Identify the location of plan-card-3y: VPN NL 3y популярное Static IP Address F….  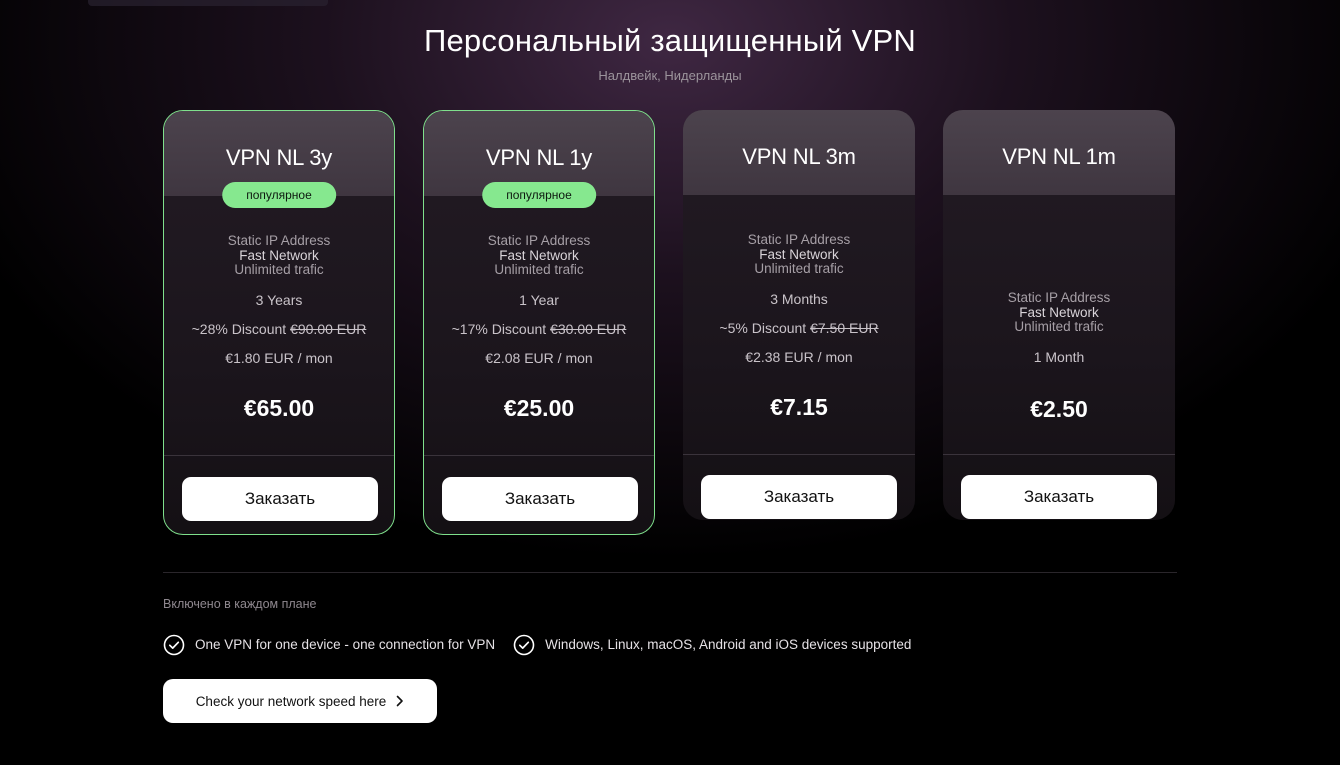
(279, 322).